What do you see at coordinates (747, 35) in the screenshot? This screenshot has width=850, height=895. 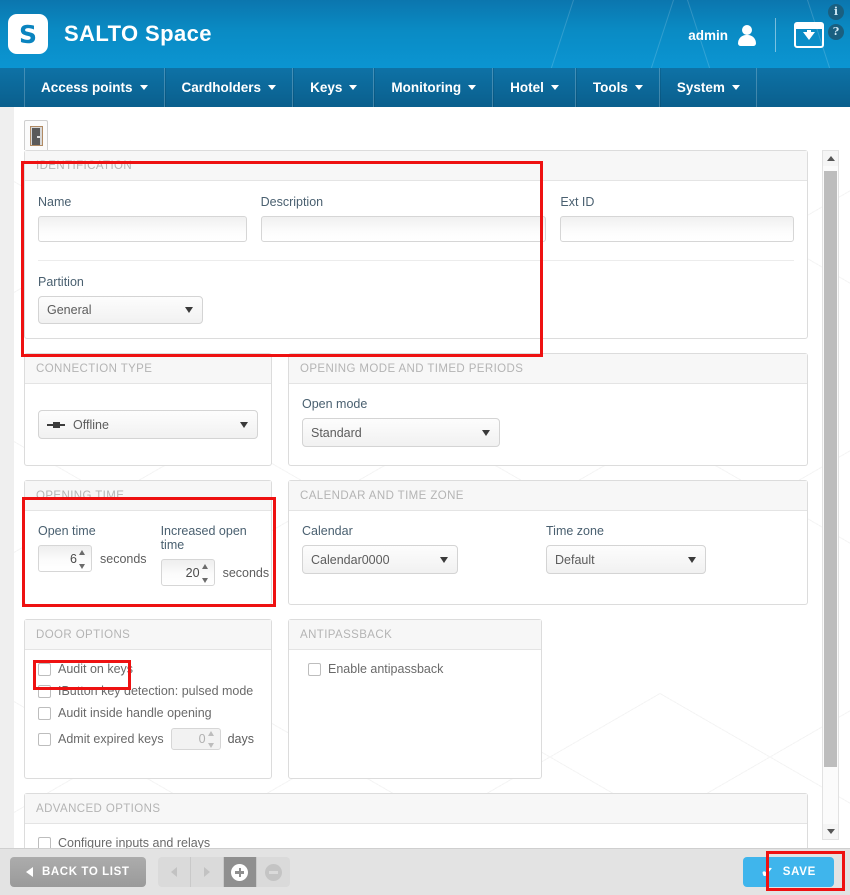 I see `user-icon` at bounding box center [747, 35].